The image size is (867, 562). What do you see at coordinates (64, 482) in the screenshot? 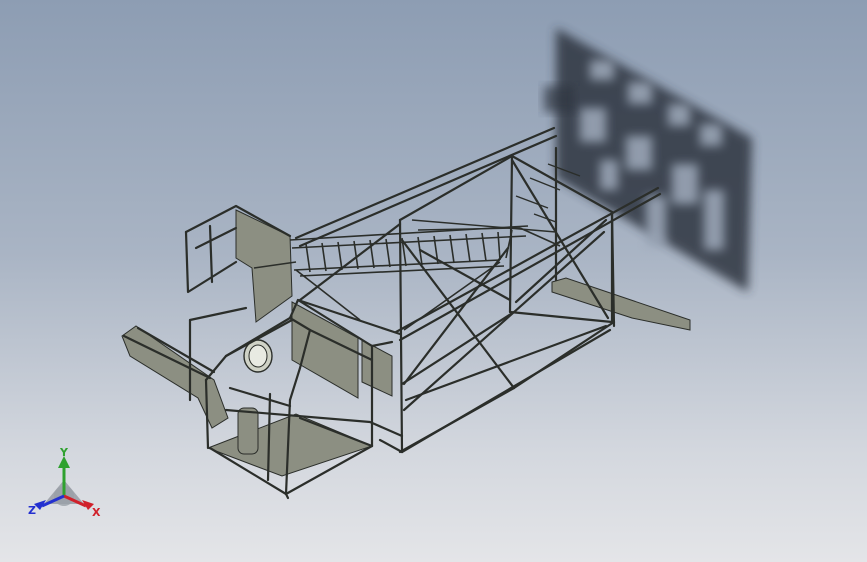
I see `orientation-triad: Y X Z` at bounding box center [64, 482].